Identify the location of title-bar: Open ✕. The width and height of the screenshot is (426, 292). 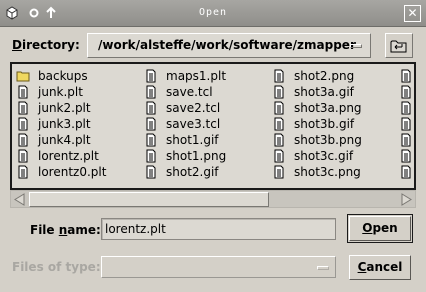
(213, 13).